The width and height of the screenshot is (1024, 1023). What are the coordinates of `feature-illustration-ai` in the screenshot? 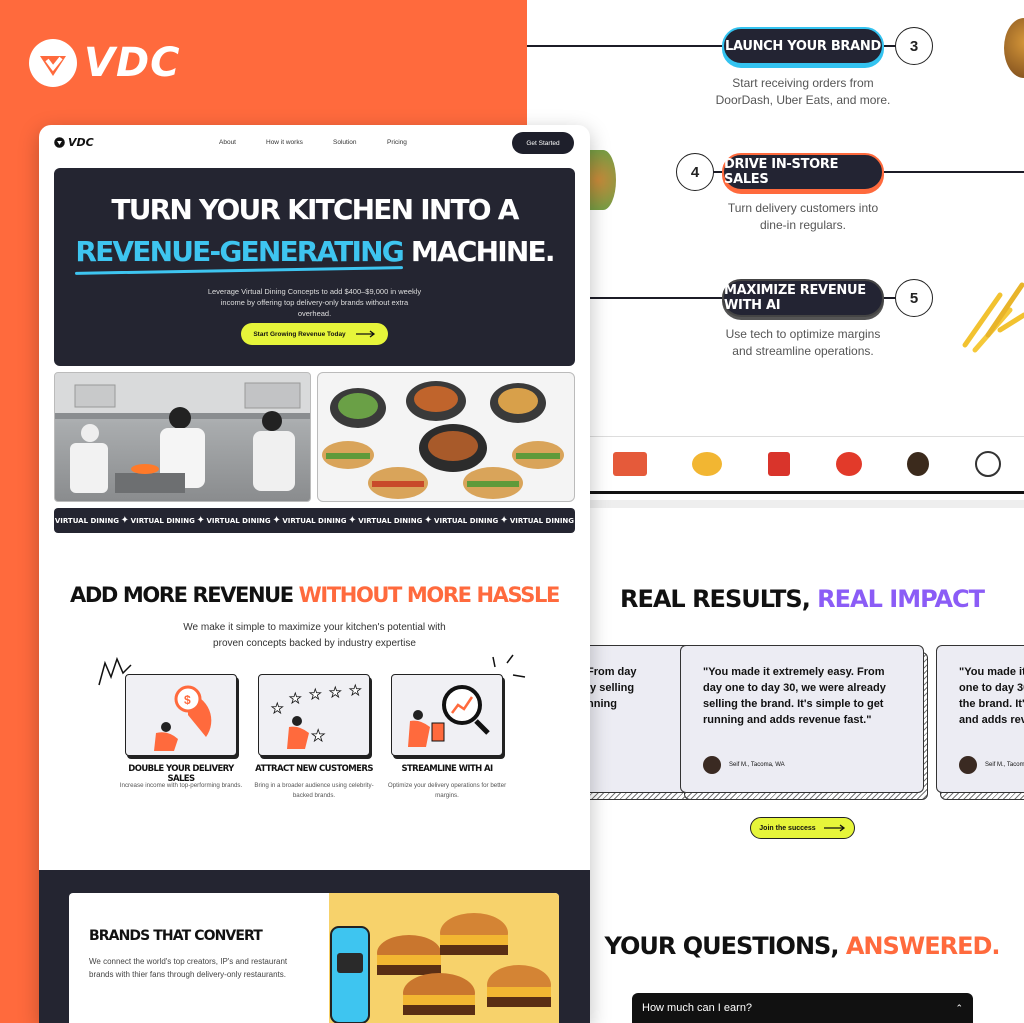 It's located at (447, 715).